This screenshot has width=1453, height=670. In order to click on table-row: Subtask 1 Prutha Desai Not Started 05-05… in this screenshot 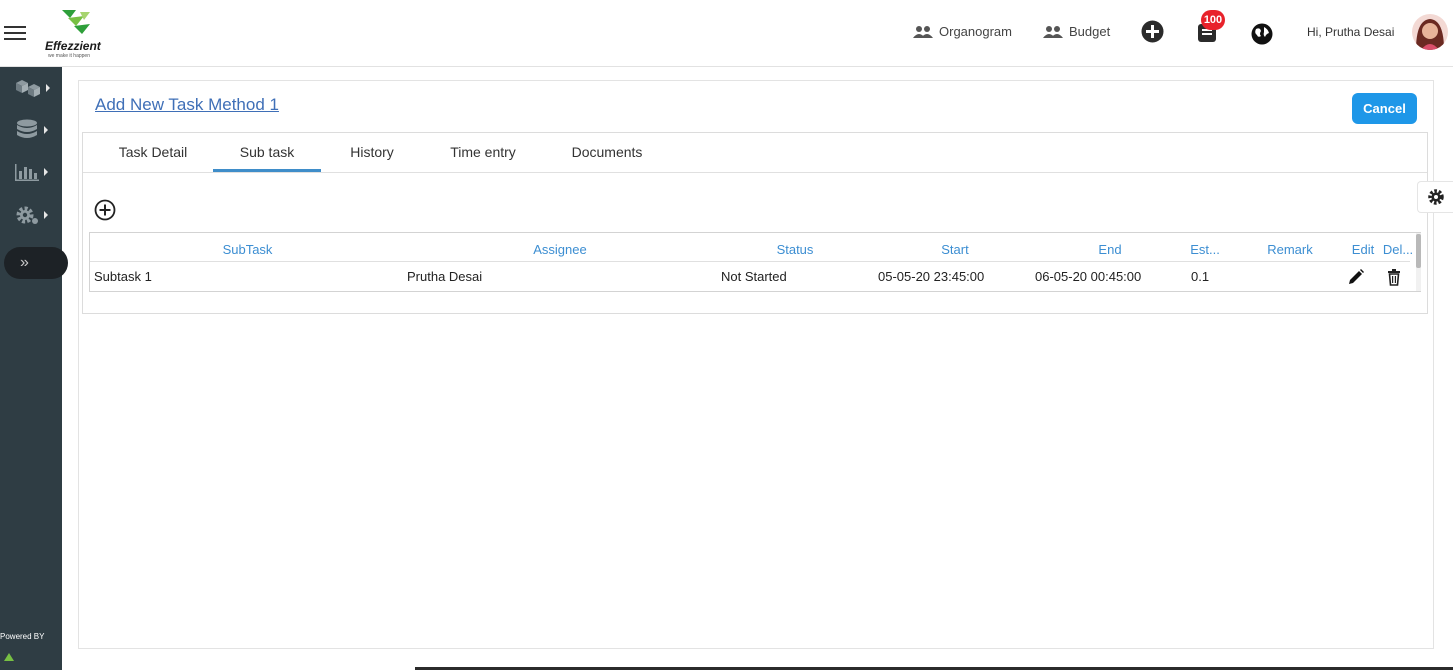, I will do `click(750, 276)`.